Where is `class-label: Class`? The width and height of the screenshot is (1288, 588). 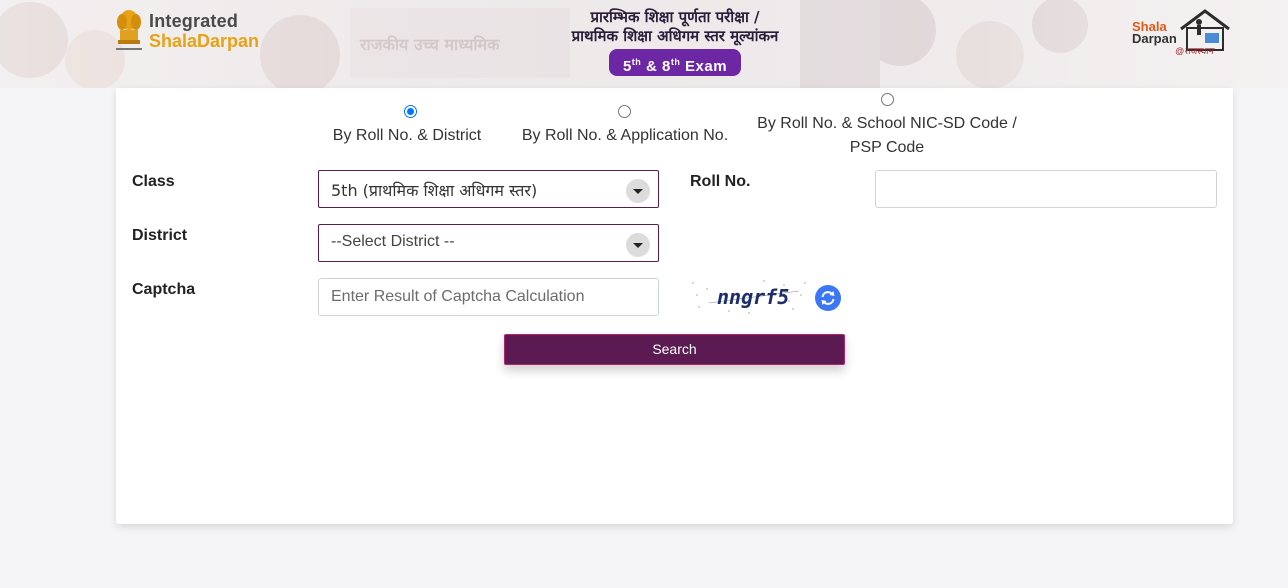
class-label: Class is located at coordinates (153, 181).